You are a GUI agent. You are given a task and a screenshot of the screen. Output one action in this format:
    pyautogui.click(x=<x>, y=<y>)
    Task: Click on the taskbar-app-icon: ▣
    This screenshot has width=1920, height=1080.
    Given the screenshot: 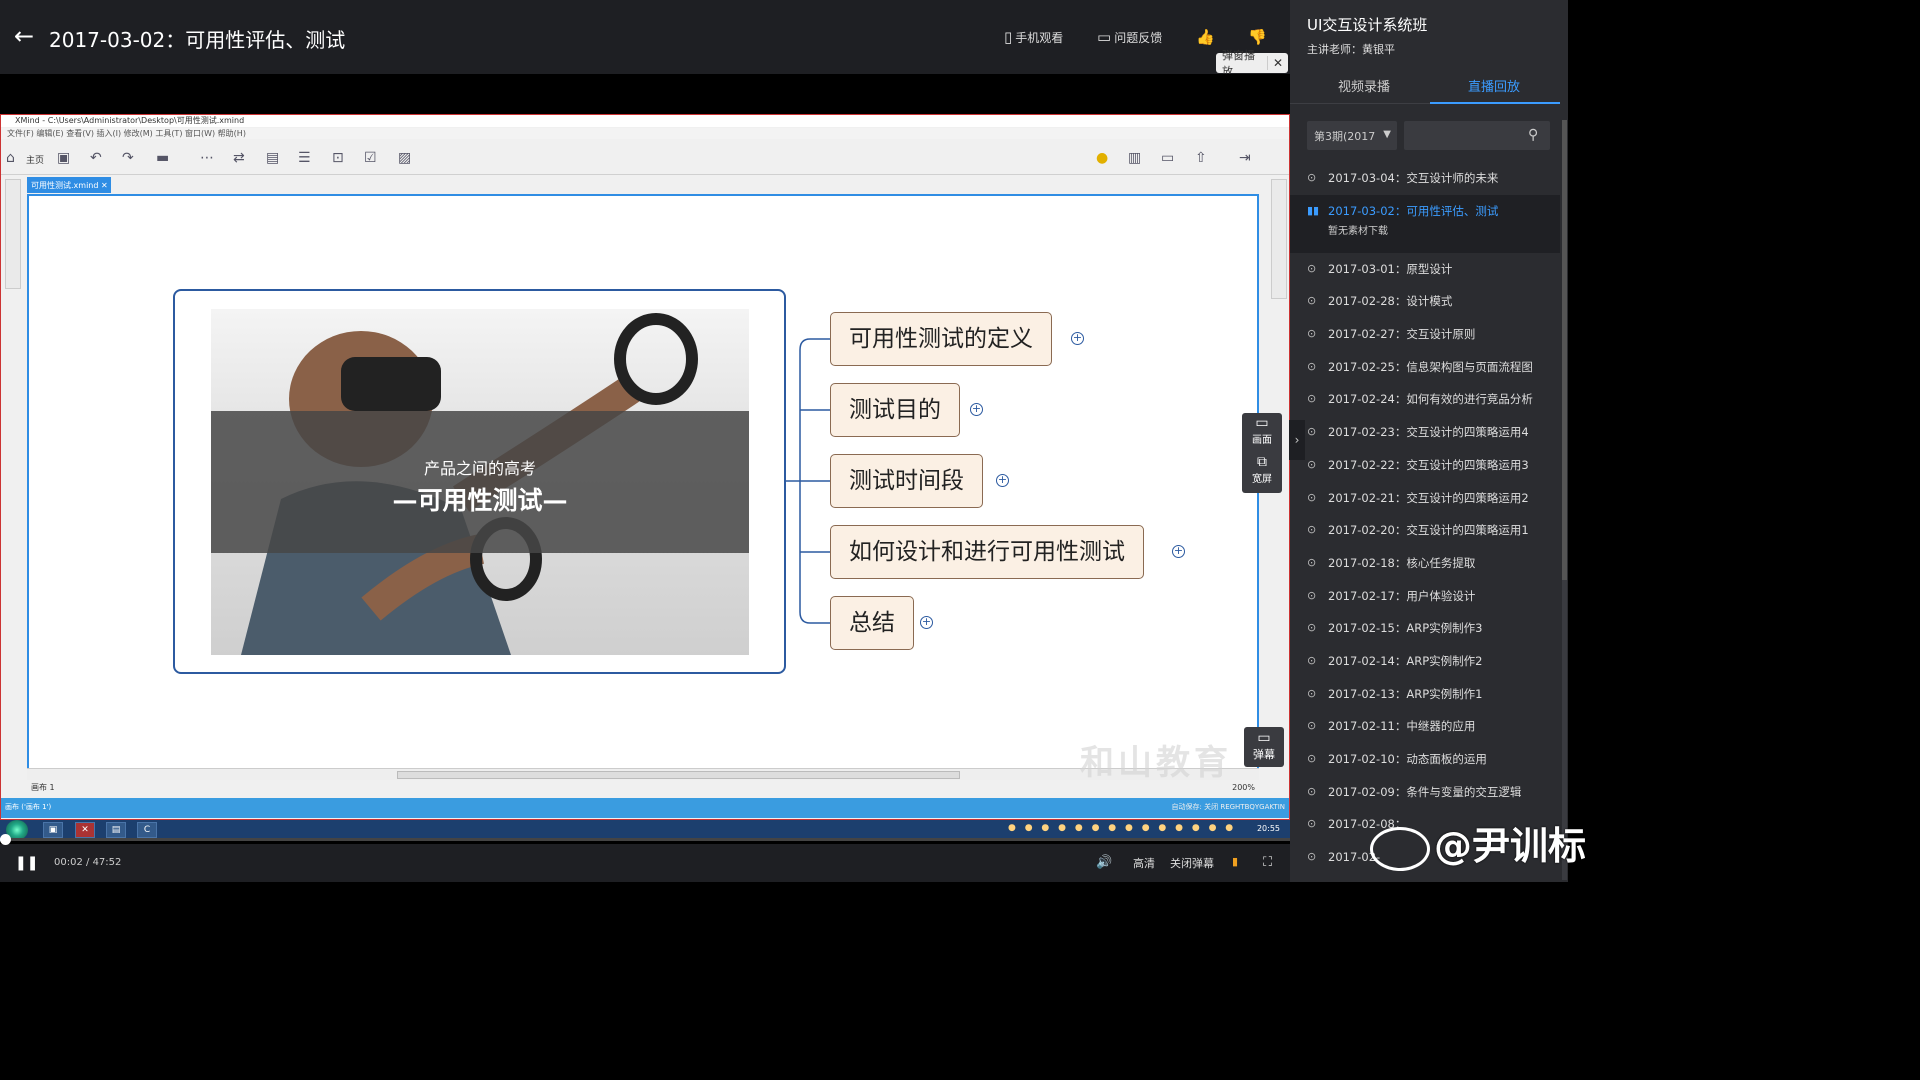 What is the action you would take?
    pyautogui.click(x=53, y=830)
    